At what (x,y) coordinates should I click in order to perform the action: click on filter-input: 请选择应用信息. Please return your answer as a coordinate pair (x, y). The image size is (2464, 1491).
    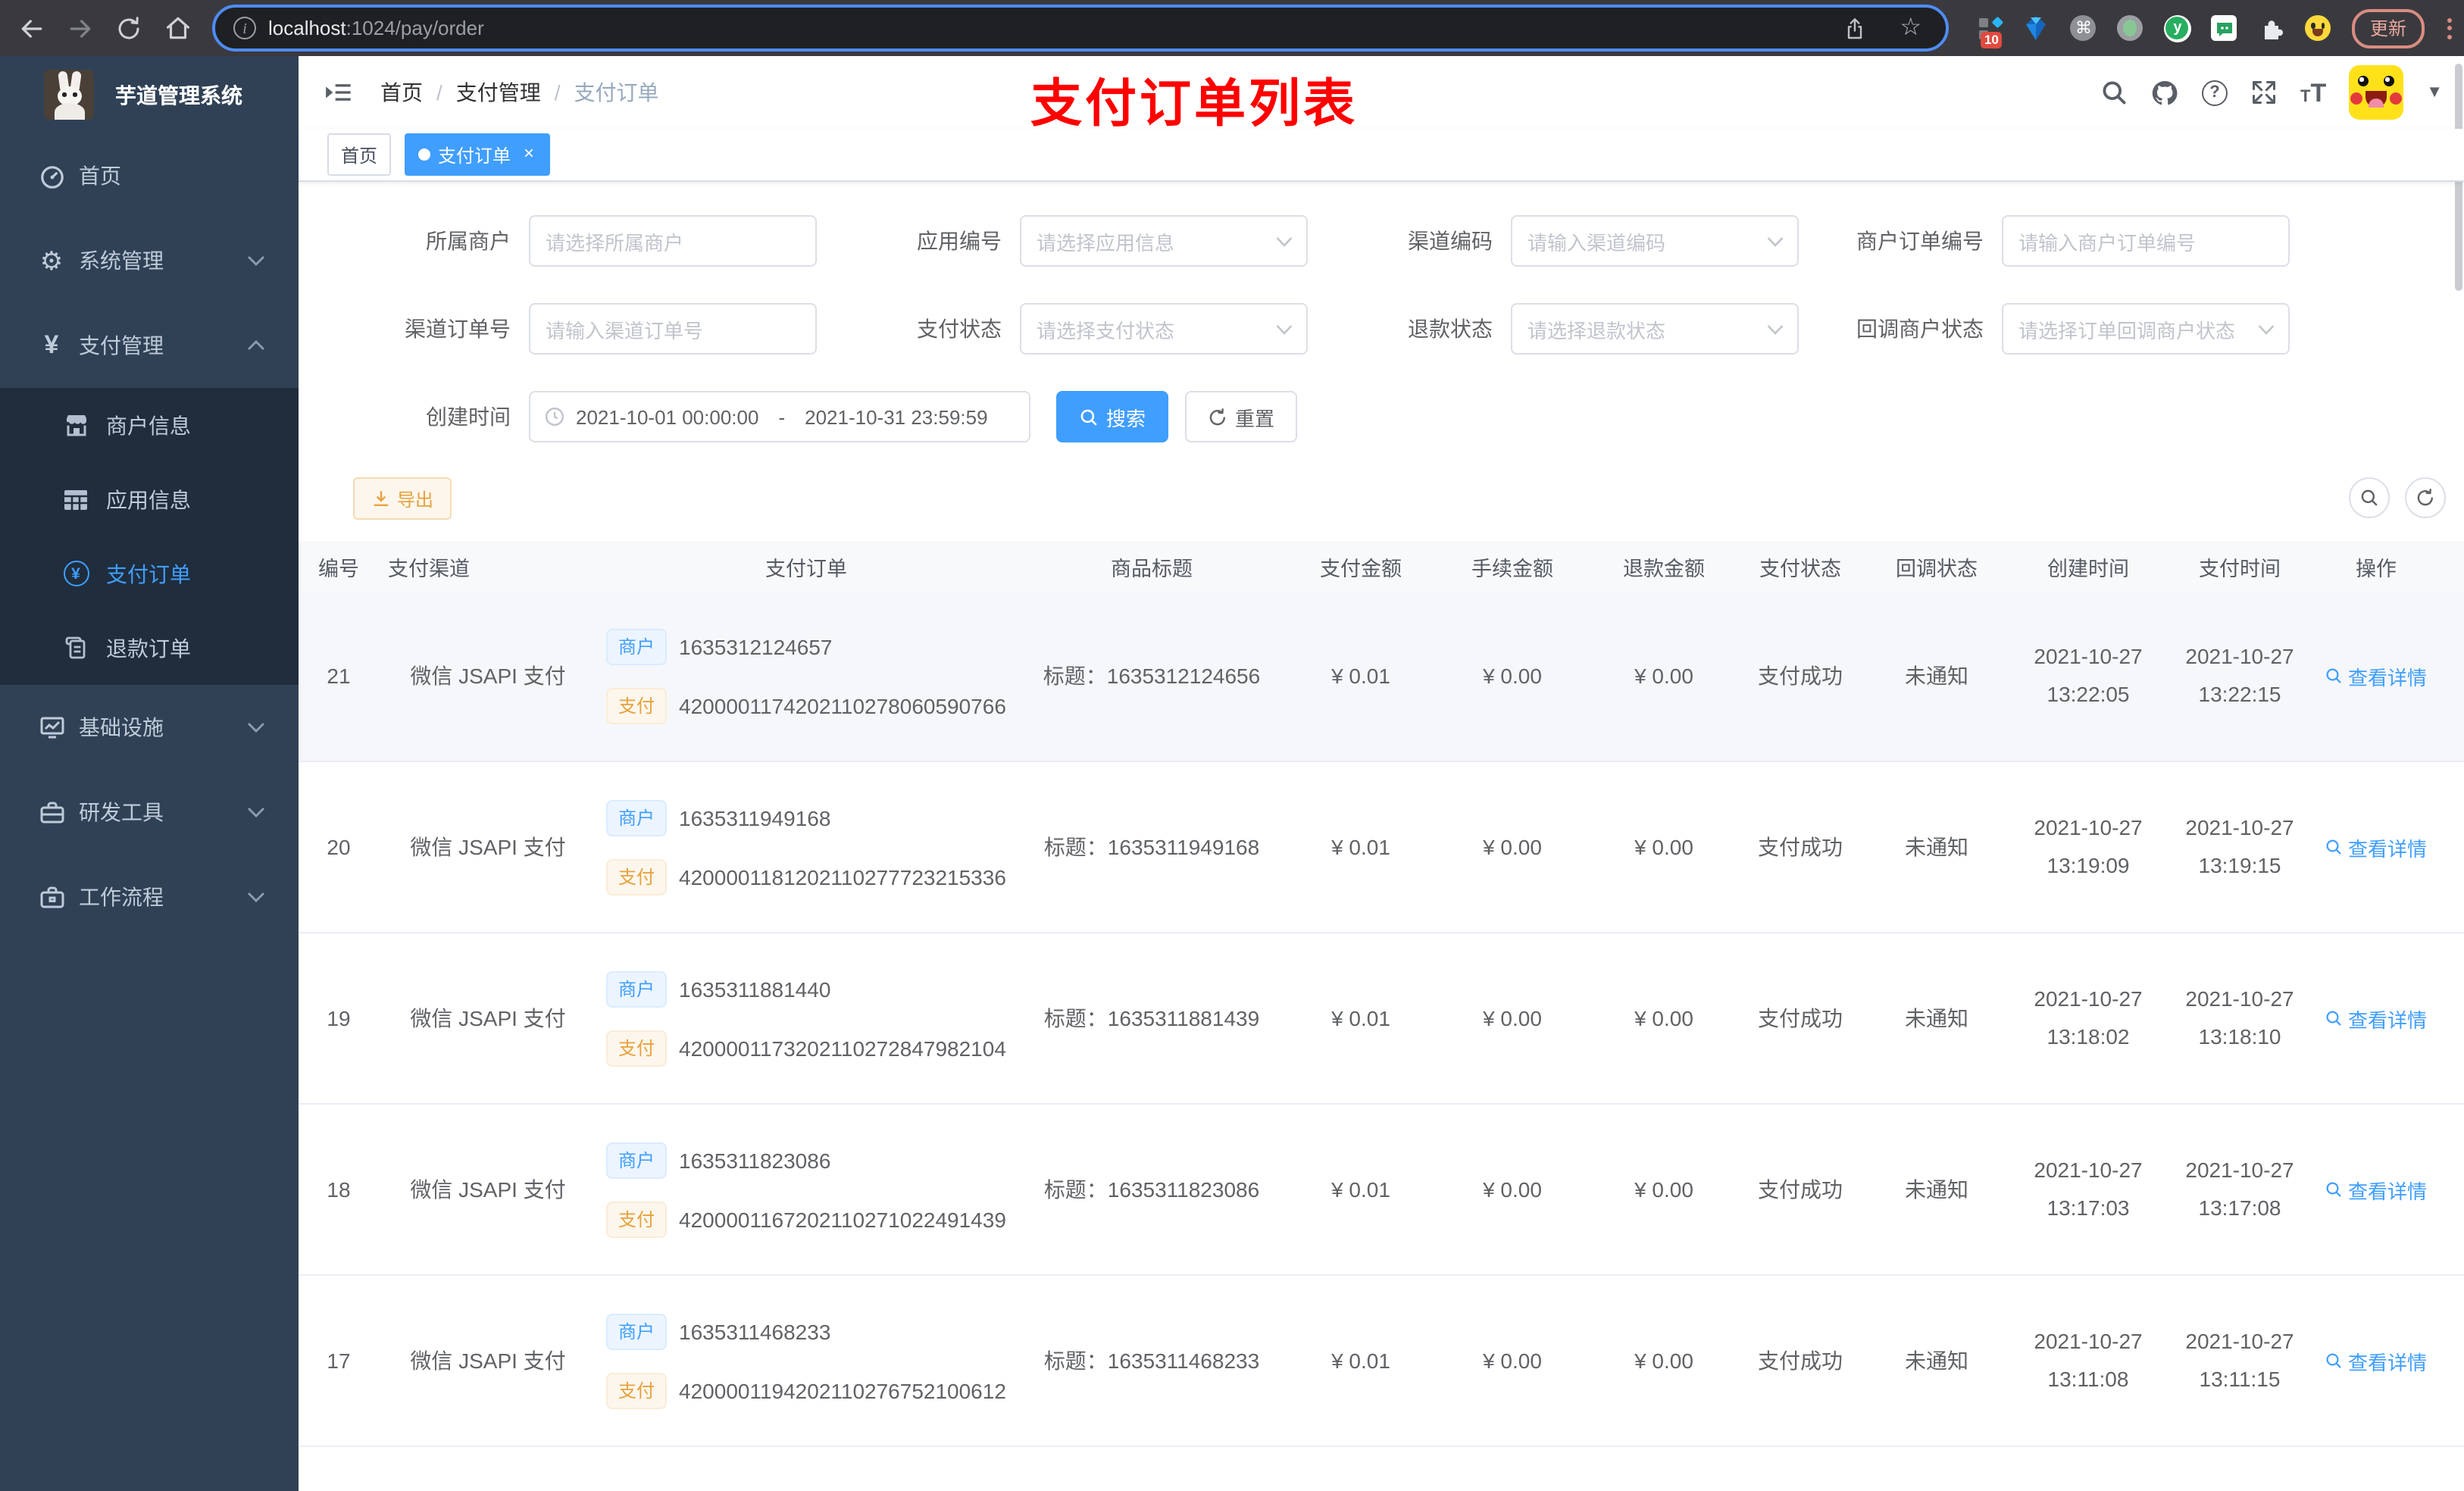
    Looking at the image, I should click on (1164, 241).